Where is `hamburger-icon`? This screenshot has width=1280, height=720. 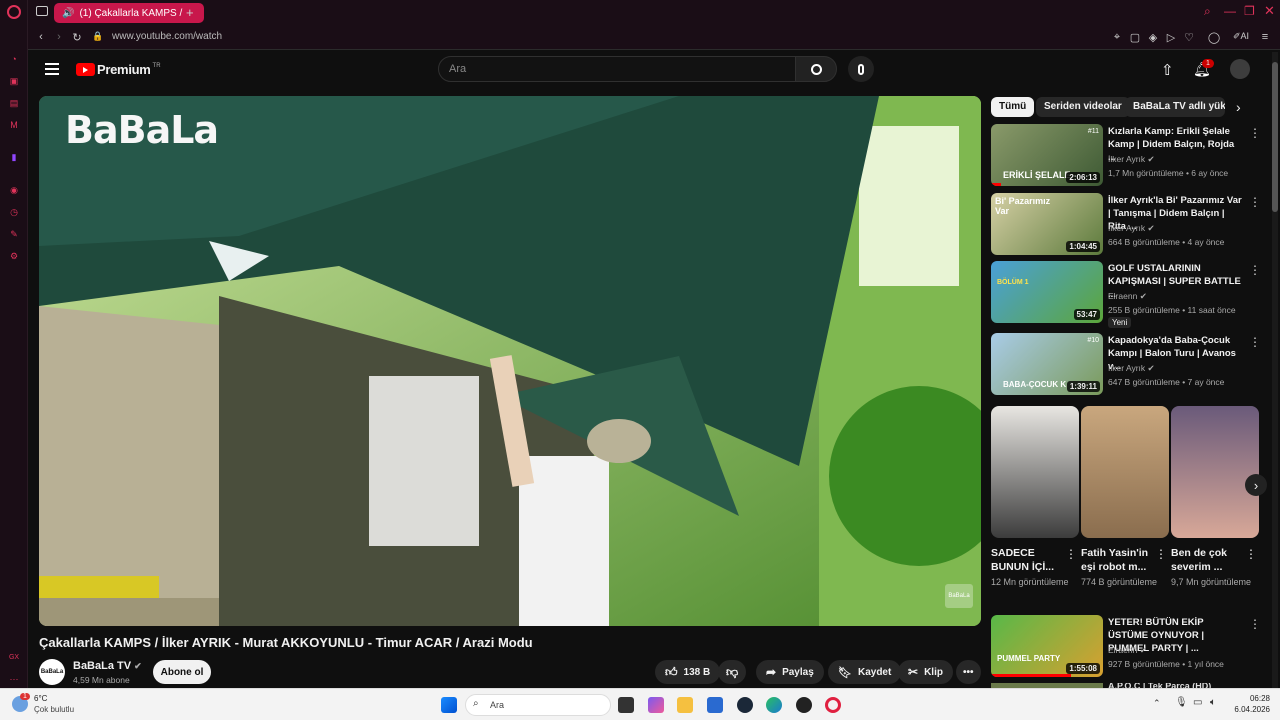
hamburger-icon is located at coordinates (52, 69).